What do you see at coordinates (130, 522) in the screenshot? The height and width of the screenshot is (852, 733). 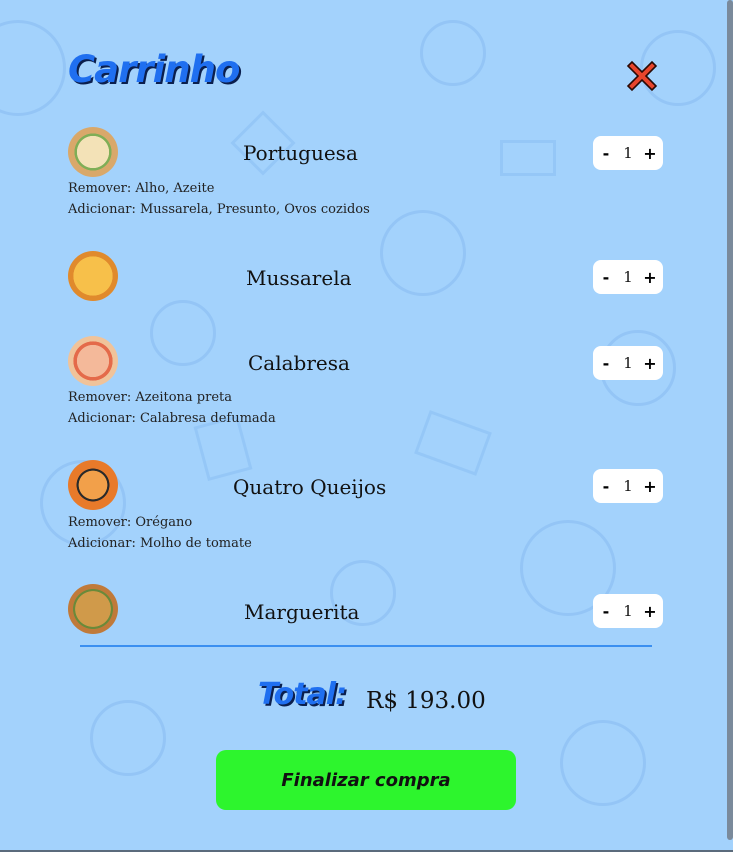 I see `remove-note: Remover: Orégano` at bounding box center [130, 522].